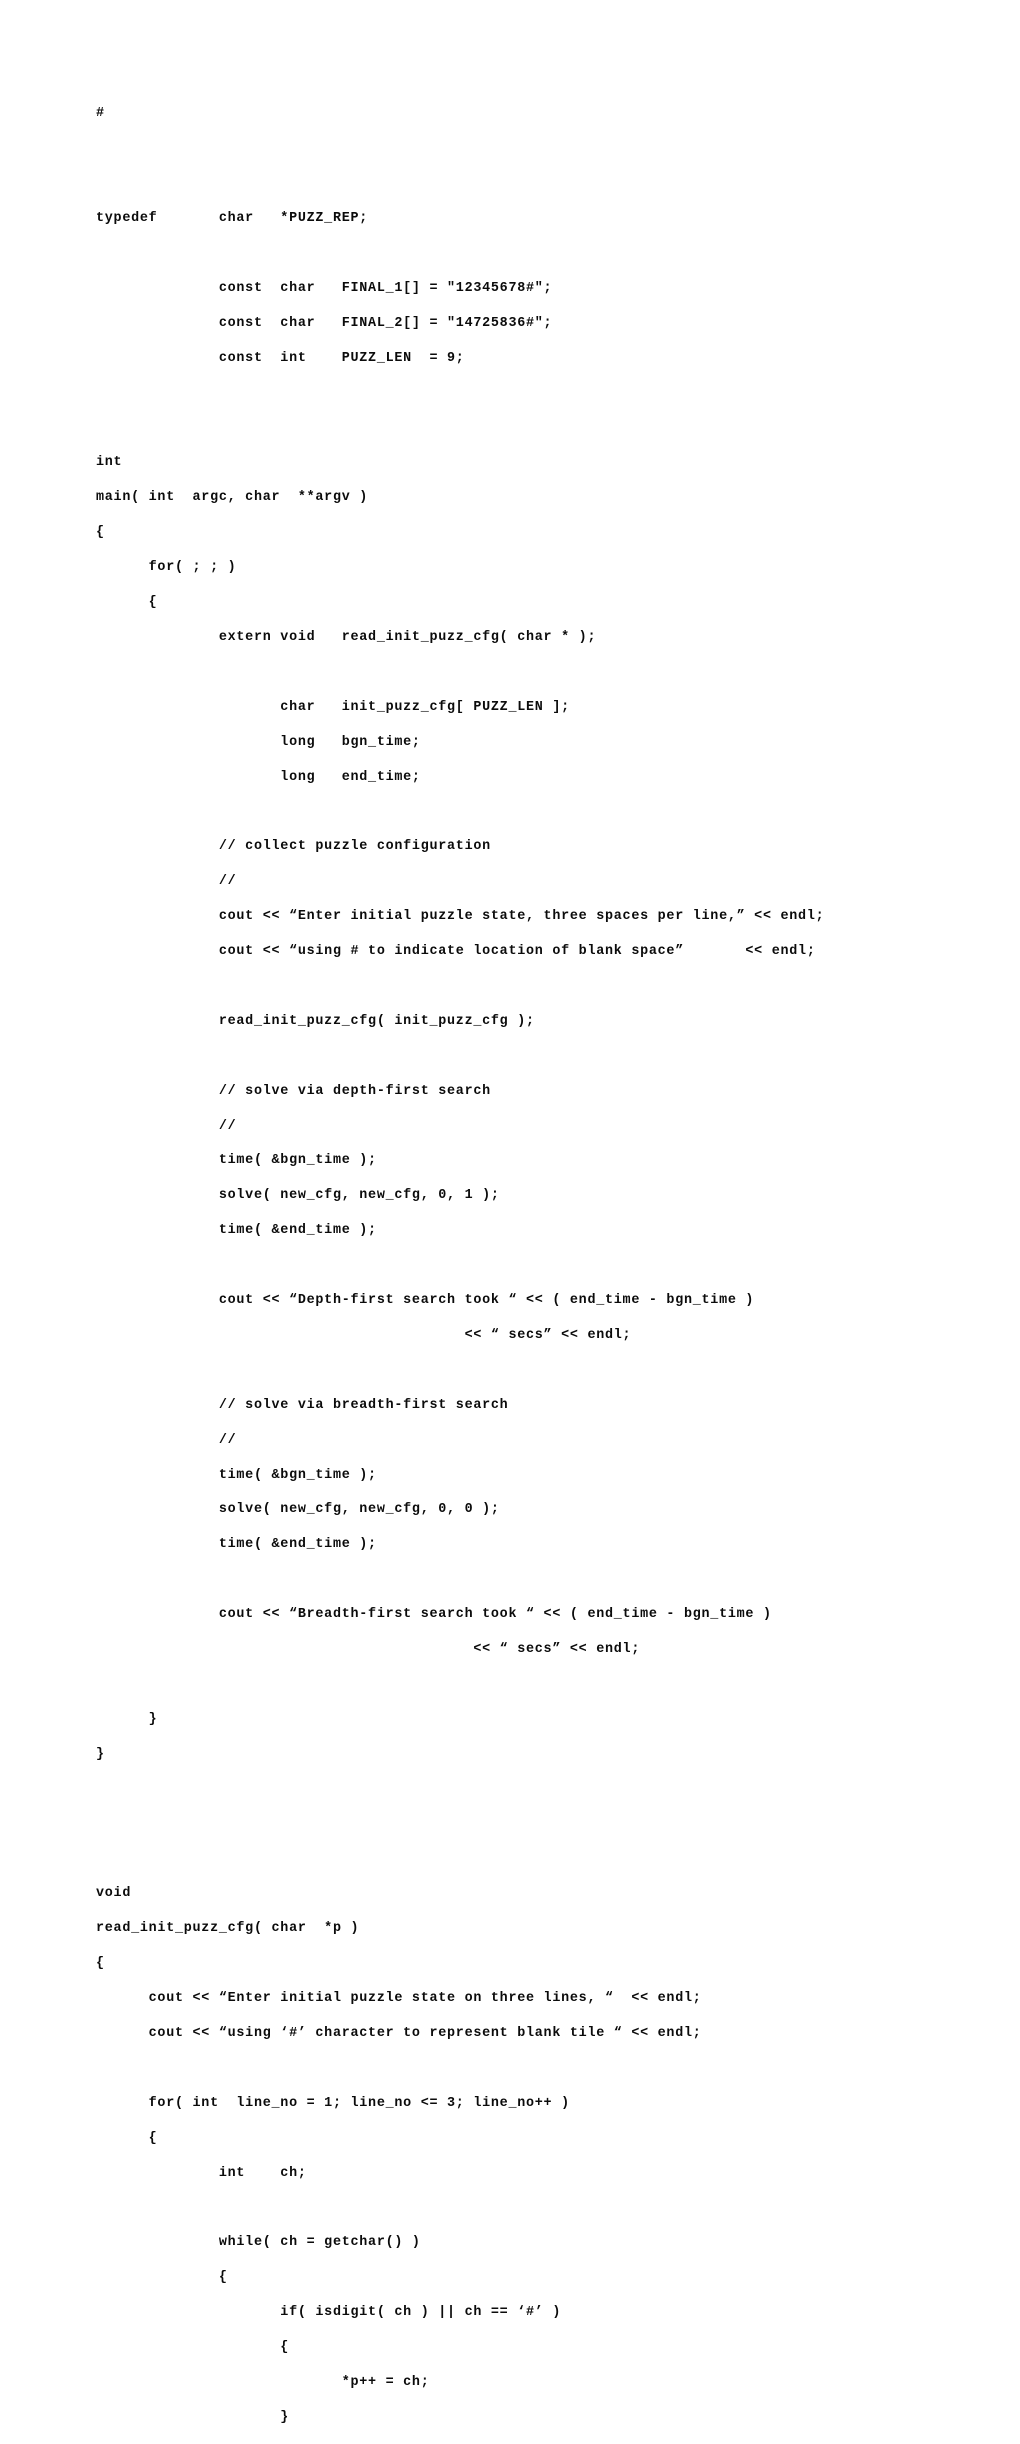 This screenshot has height=2444, width=1020. Describe the element at coordinates (100, 114) in the screenshot. I see `code-line: #` at that location.